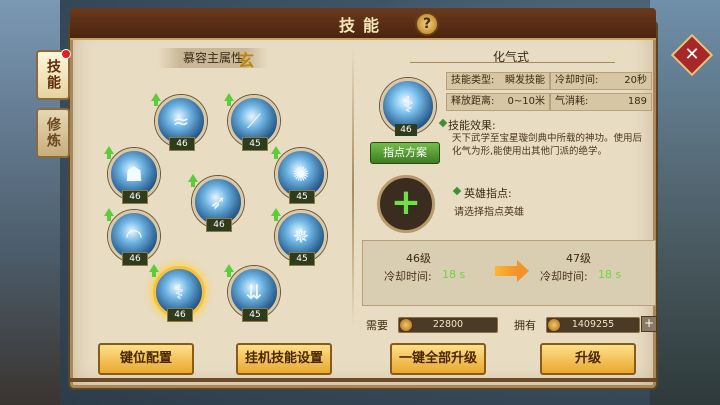 This screenshot has height=405, width=720. What do you see at coordinates (472, 125) in the screenshot?
I see `effect-title: 技能效果:` at bounding box center [472, 125].